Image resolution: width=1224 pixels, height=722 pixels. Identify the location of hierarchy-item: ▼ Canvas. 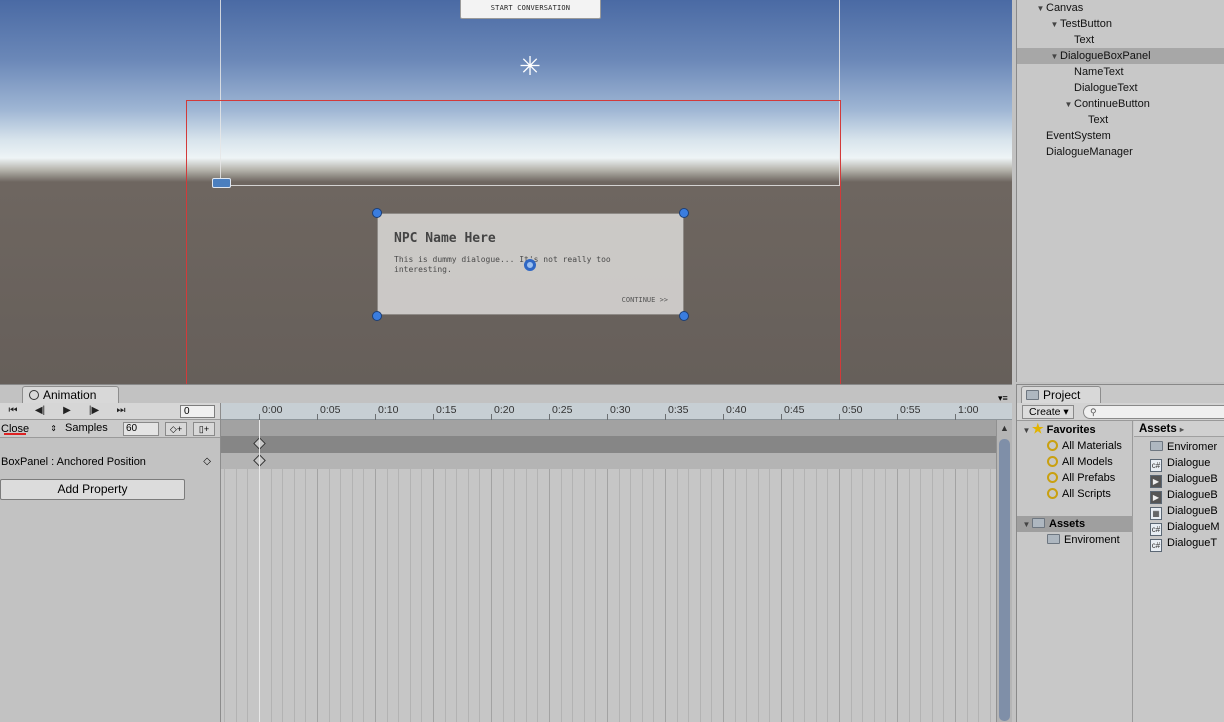
(1120, 8).